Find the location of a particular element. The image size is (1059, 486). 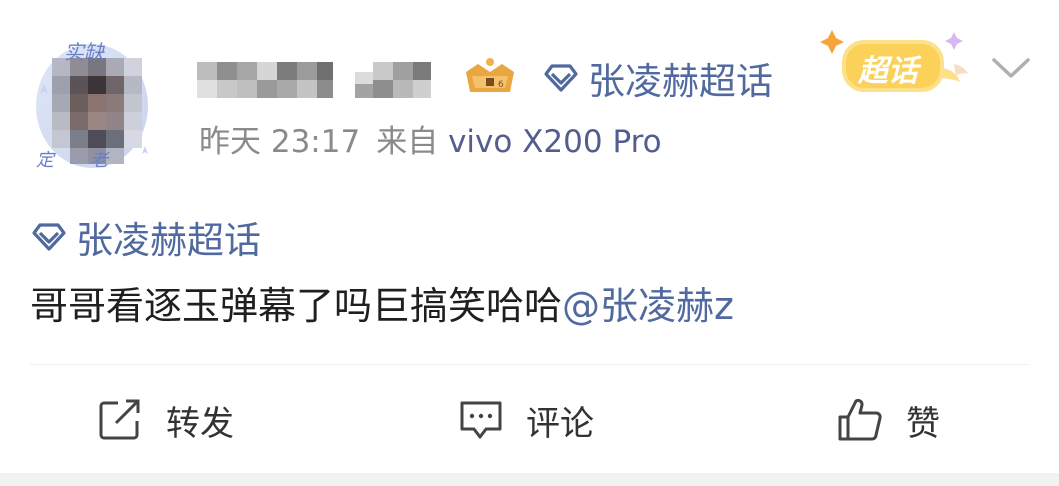

like-label: 赞 is located at coordinates (923, 423).